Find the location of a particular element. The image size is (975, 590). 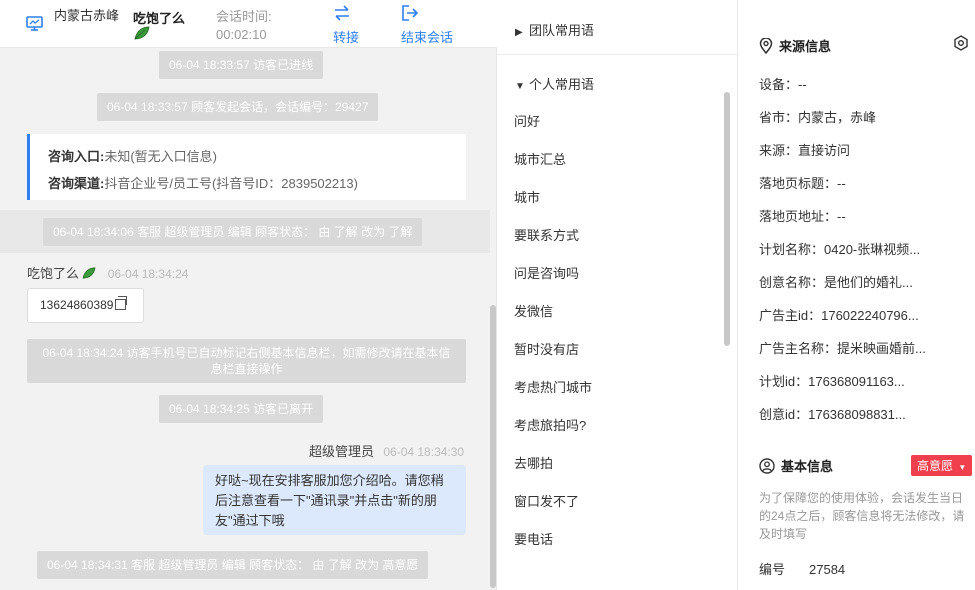

transfer-label: 转接 is located at coordinates (346, 37).